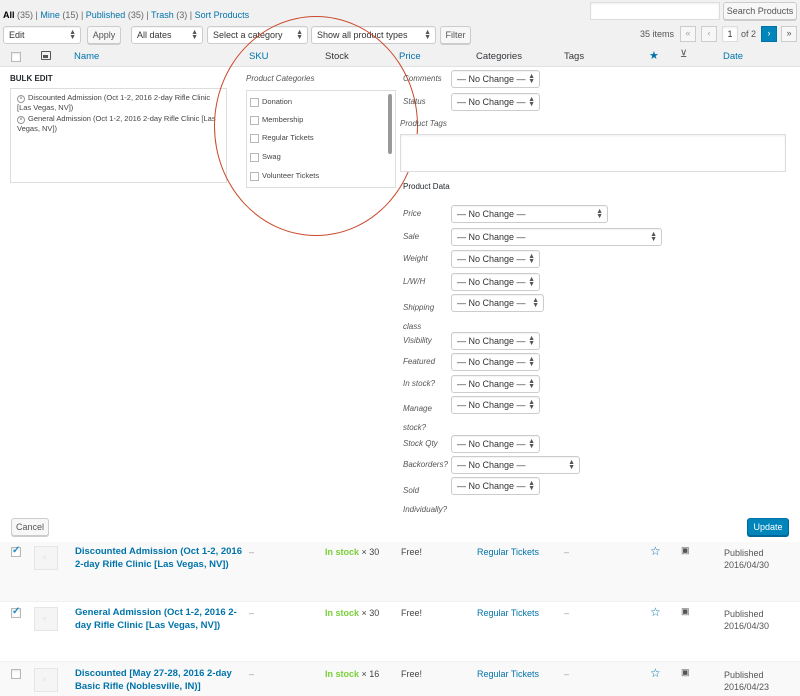 This screenshot has width=800, height=696. I want to click on update-button: Update, so click(768, 527).